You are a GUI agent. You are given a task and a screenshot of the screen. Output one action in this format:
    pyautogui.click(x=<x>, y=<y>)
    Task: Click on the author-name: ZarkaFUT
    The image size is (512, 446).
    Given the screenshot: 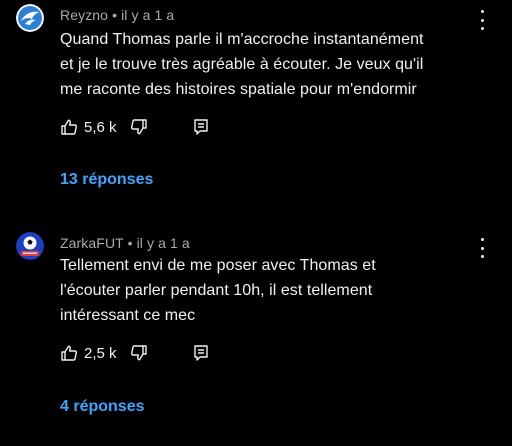 What is the action you would take?
    pyautogui.click(x=92, y=243)
    